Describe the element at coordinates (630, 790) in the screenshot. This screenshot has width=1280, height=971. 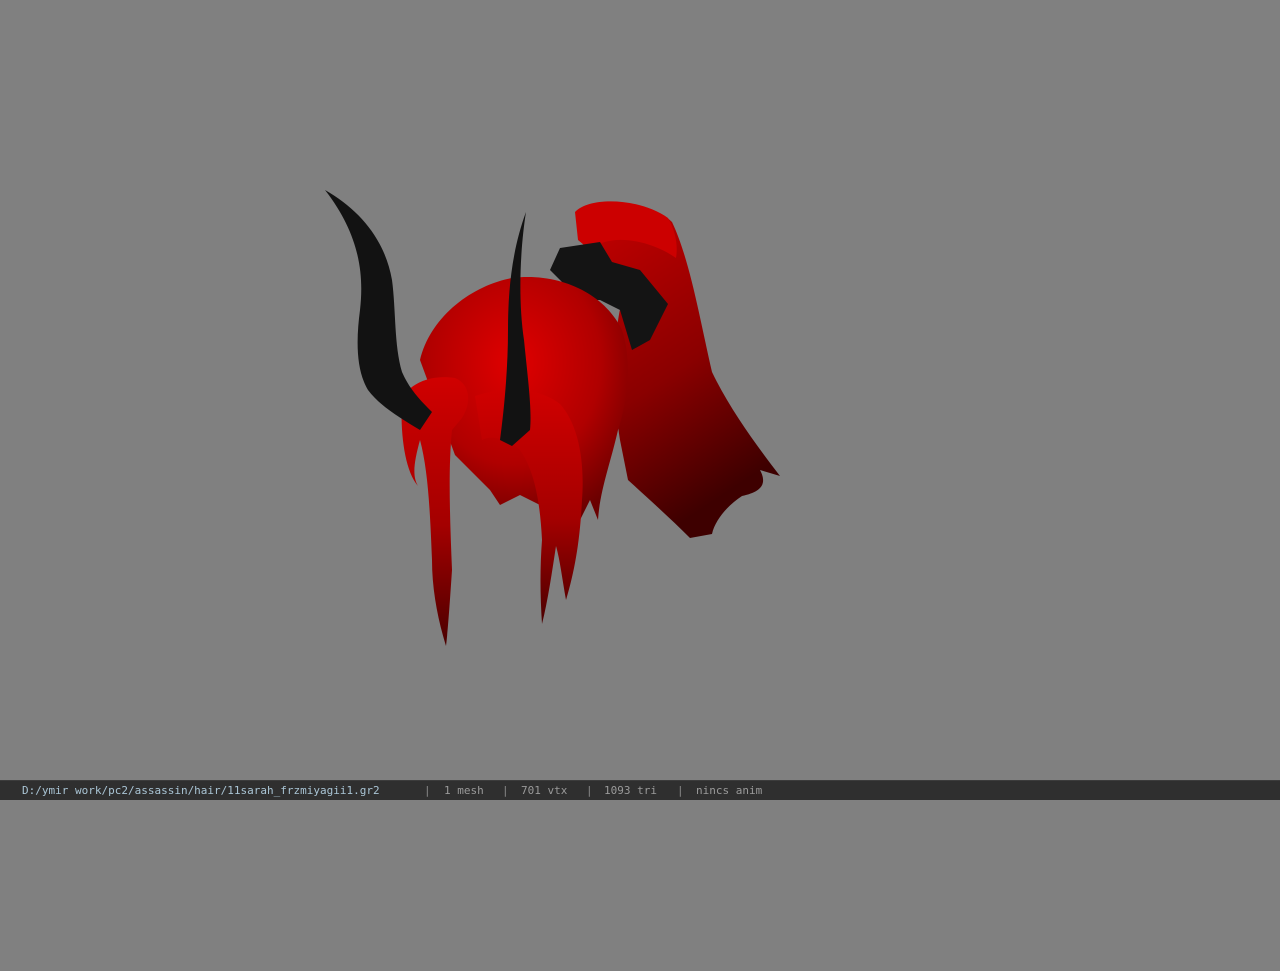
I see `triangle-count-label: 1093 tri` at that location.